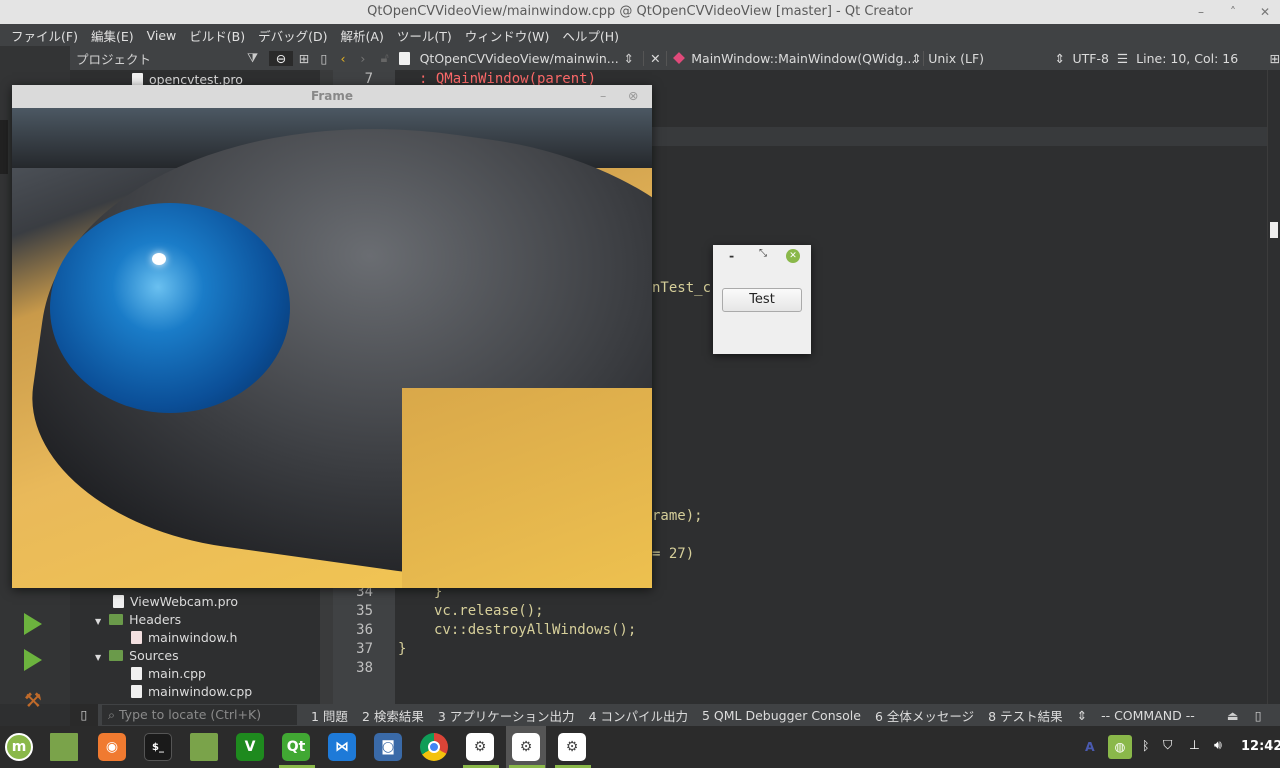  Describe the element at coordinates (1167, 745) in the screenshot. I see `shield-icon: ⛉` at that location.